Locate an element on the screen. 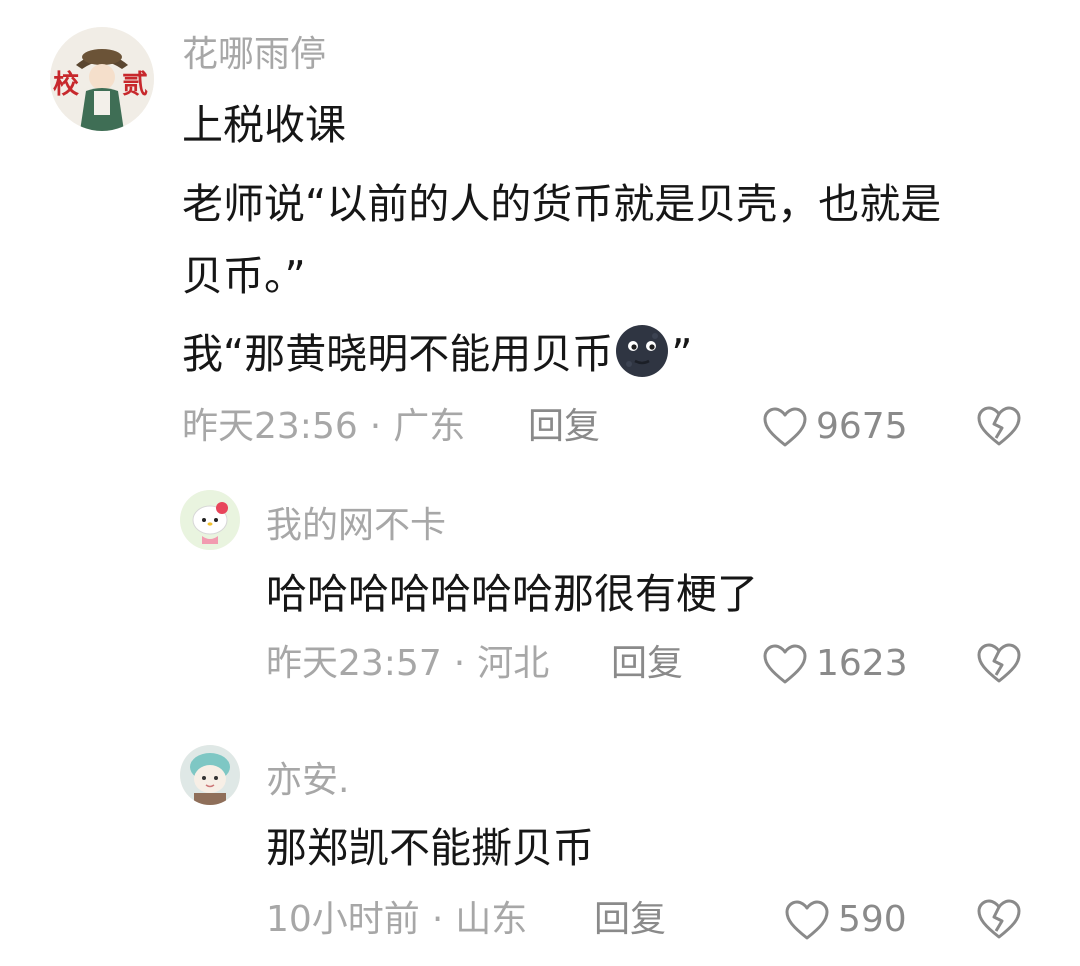 This screenshot has width=1080, height=966. comment-meta: 10小时前 · 山东 is located at coordinates (396, 920).